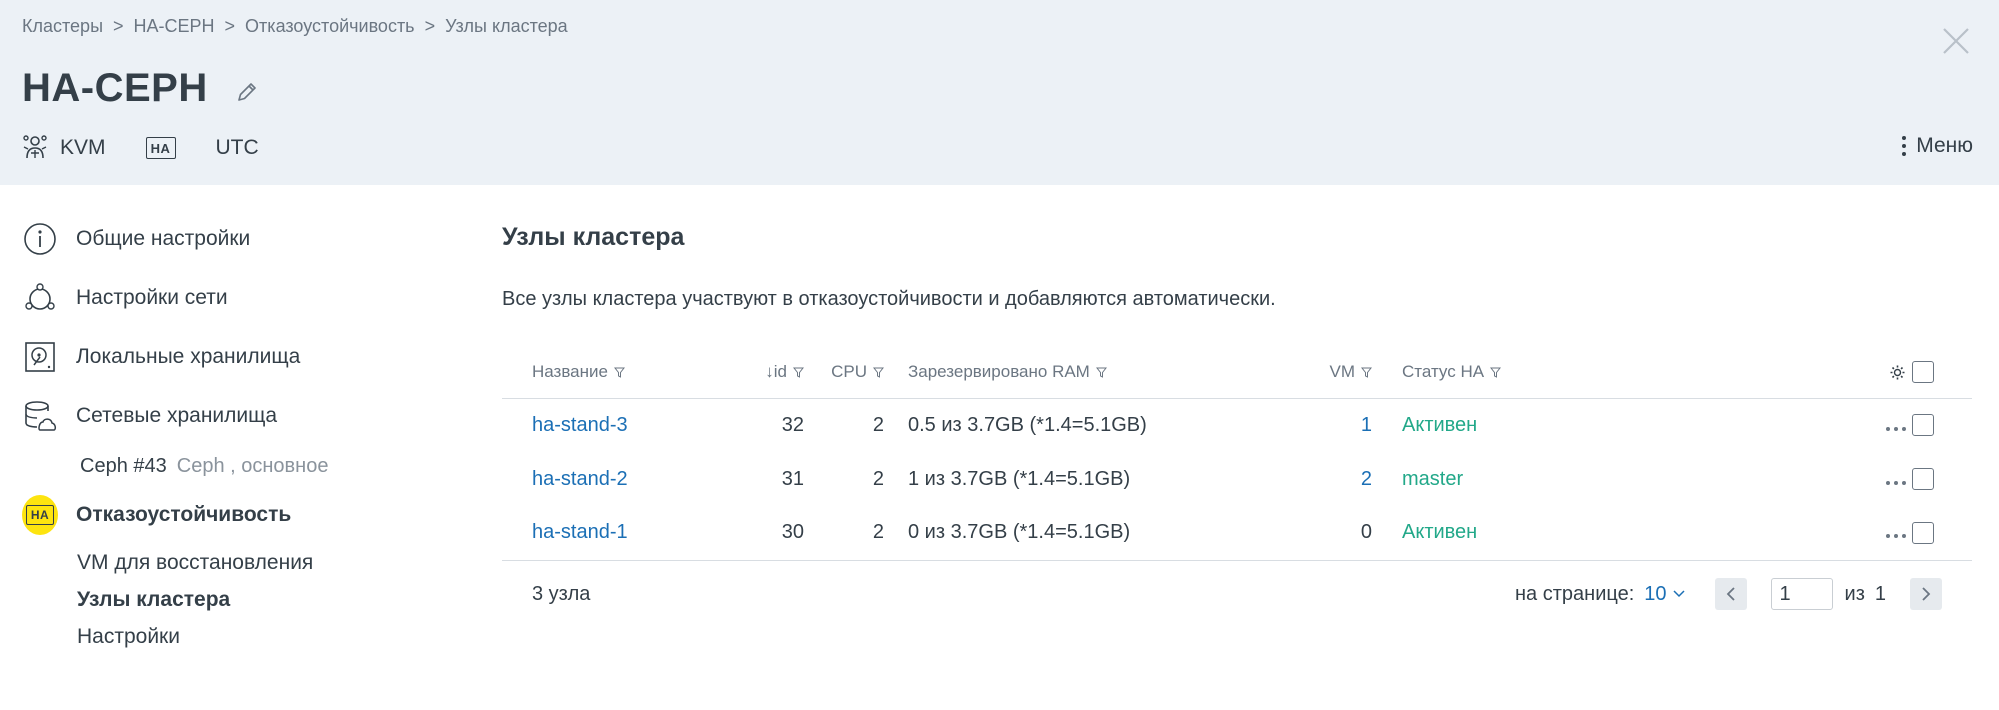 The height and width of the screenshot is (710, 1999). I want to click on next-page-button, so click(1926, 594).